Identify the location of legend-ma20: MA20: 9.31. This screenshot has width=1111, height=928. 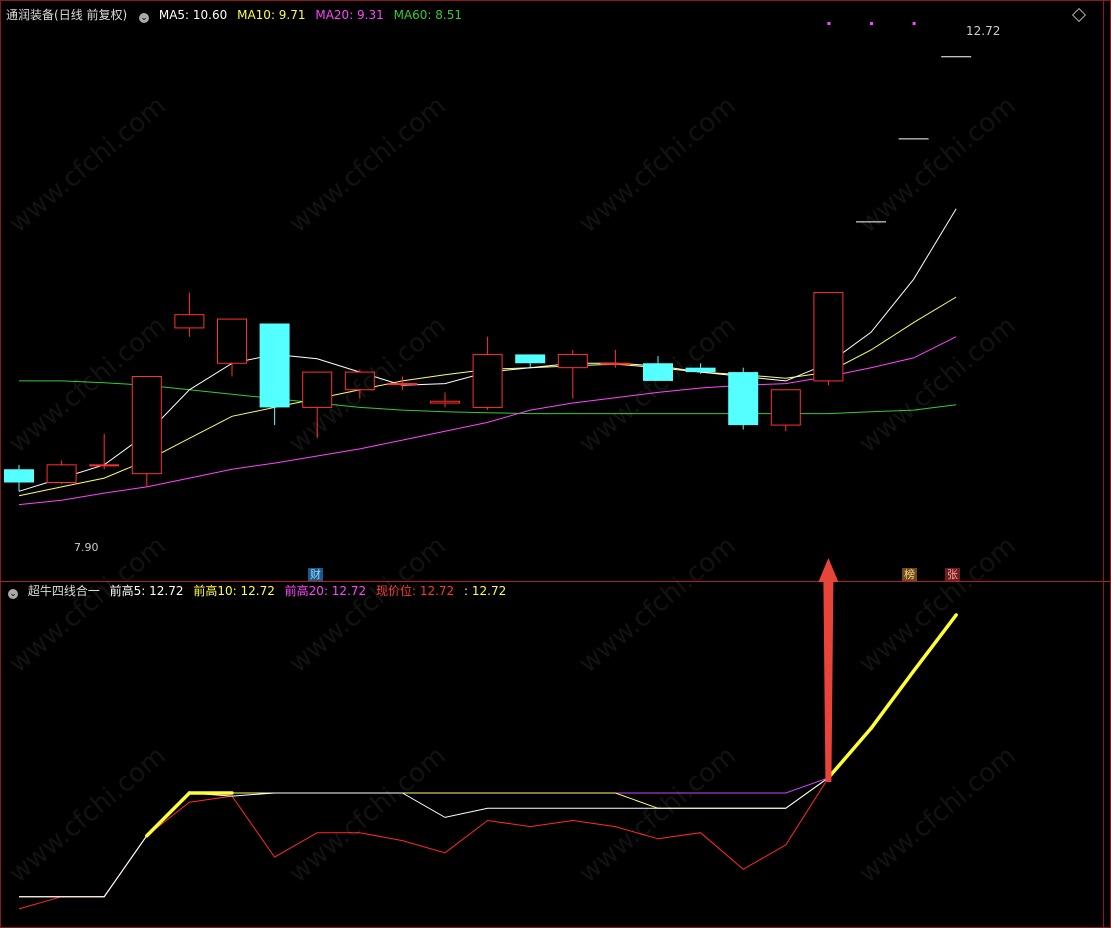
(349, 15).